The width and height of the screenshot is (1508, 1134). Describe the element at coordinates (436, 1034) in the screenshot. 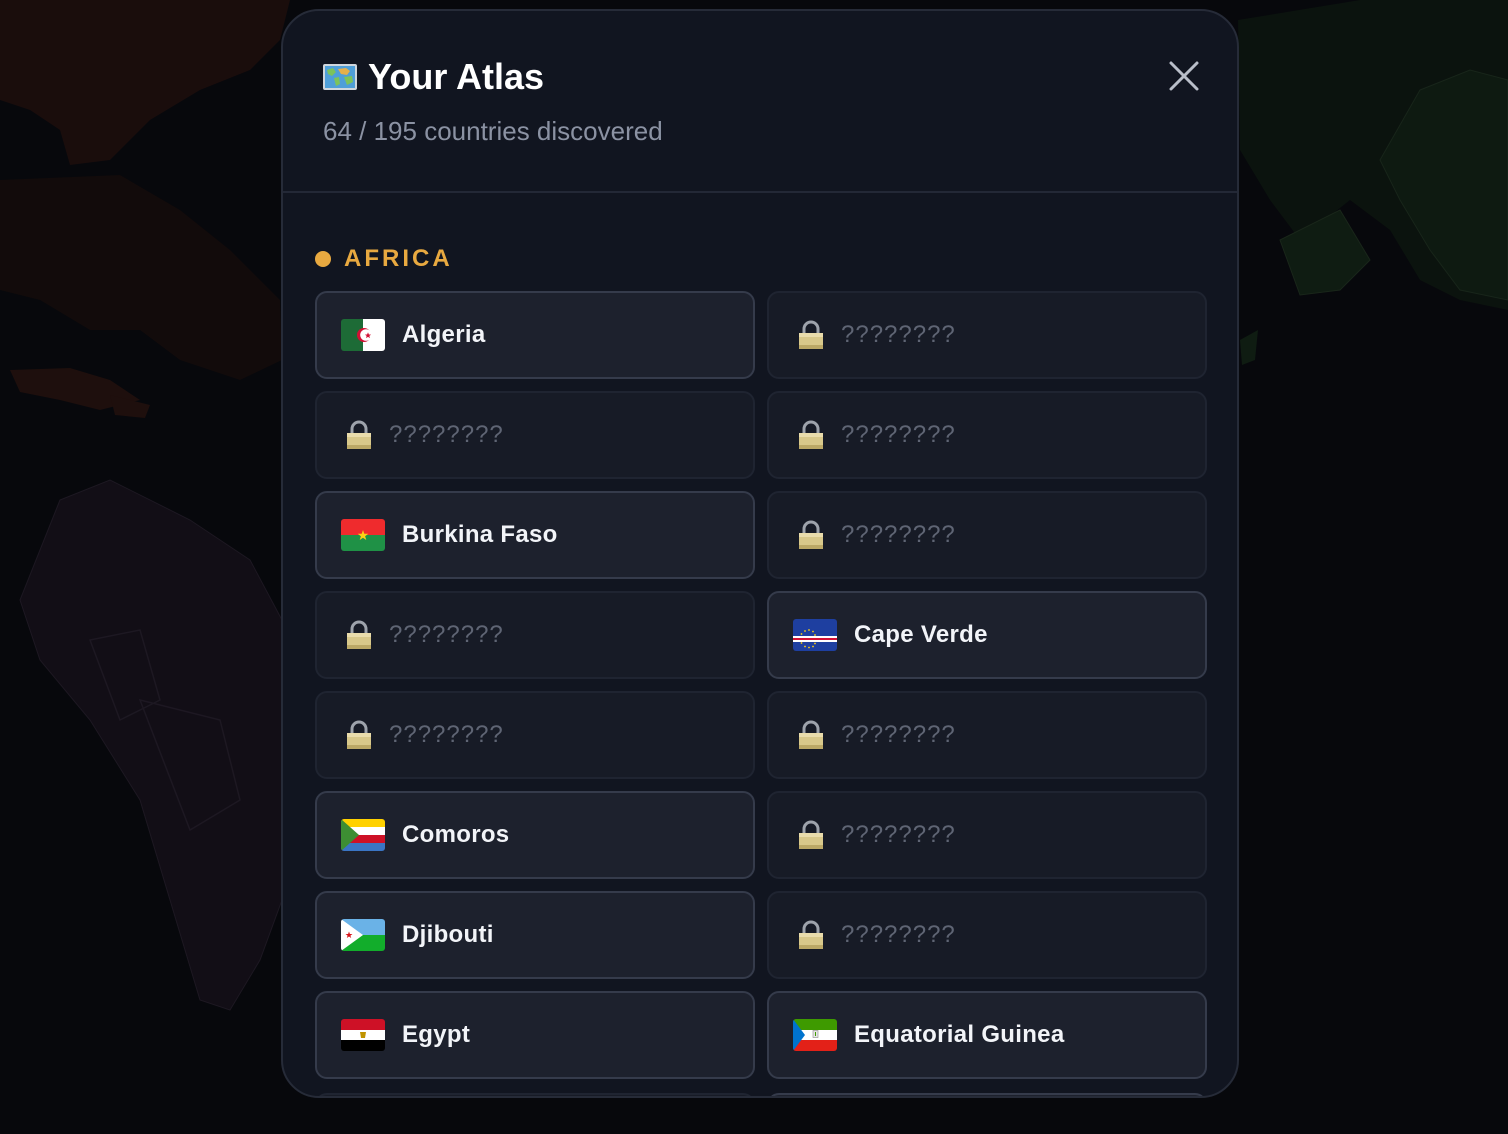

I see `country-name: Egypt` at that location.